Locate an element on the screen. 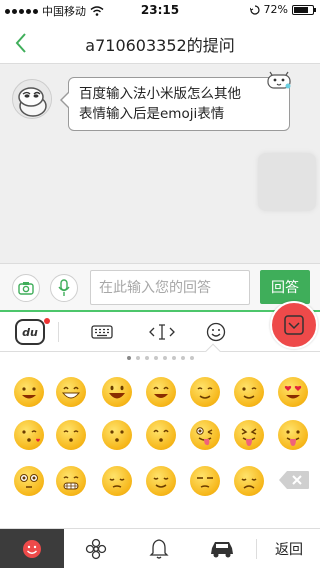 The image size is (320, 568). emoji-kiss-smile is located at coordinates (161, 435).